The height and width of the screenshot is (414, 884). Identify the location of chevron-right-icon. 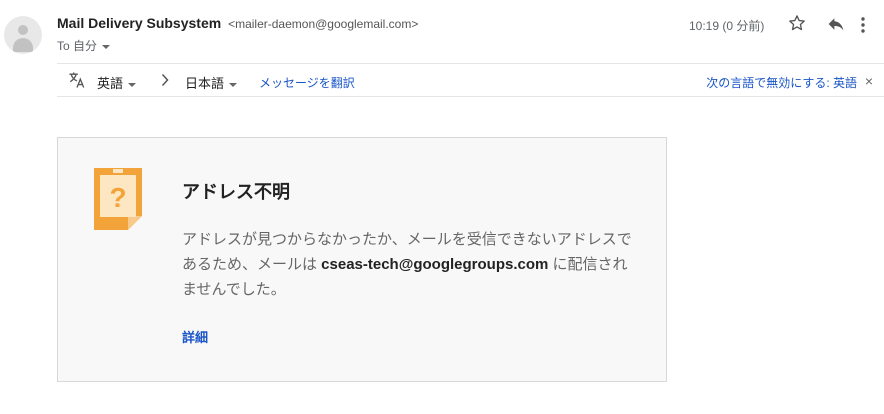
(165, 80).